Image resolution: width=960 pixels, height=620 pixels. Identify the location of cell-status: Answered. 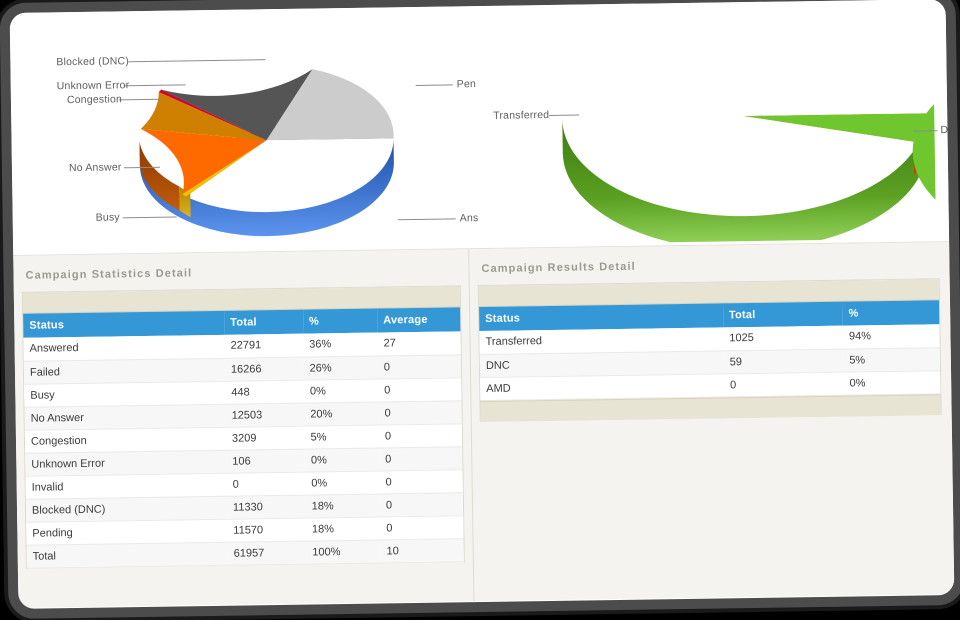
(124, 347).